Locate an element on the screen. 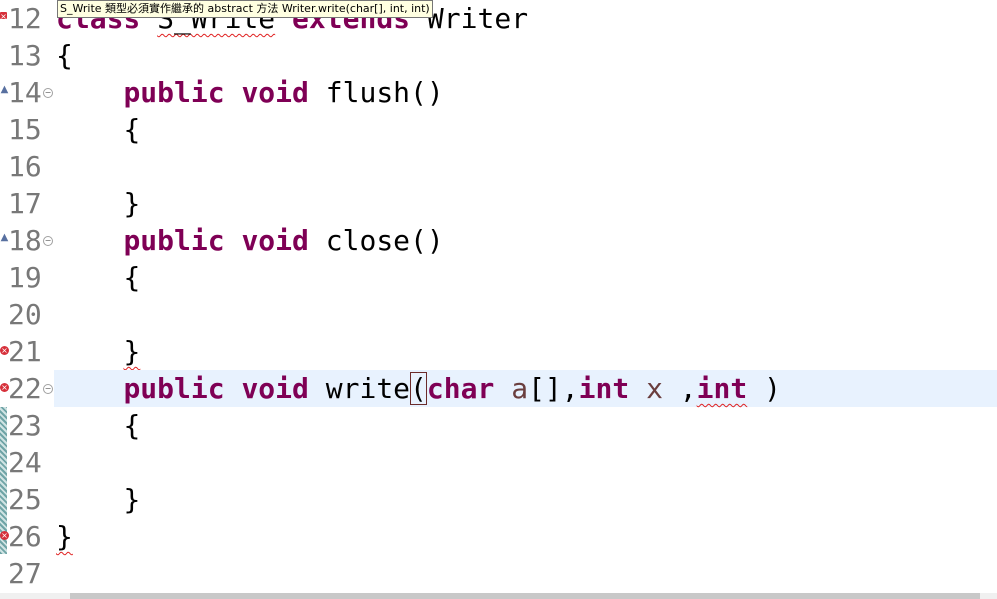 Image resolution: width=997 pixels, height=599 pixels. array-brackets: [], is located at coordinates (553, 388).